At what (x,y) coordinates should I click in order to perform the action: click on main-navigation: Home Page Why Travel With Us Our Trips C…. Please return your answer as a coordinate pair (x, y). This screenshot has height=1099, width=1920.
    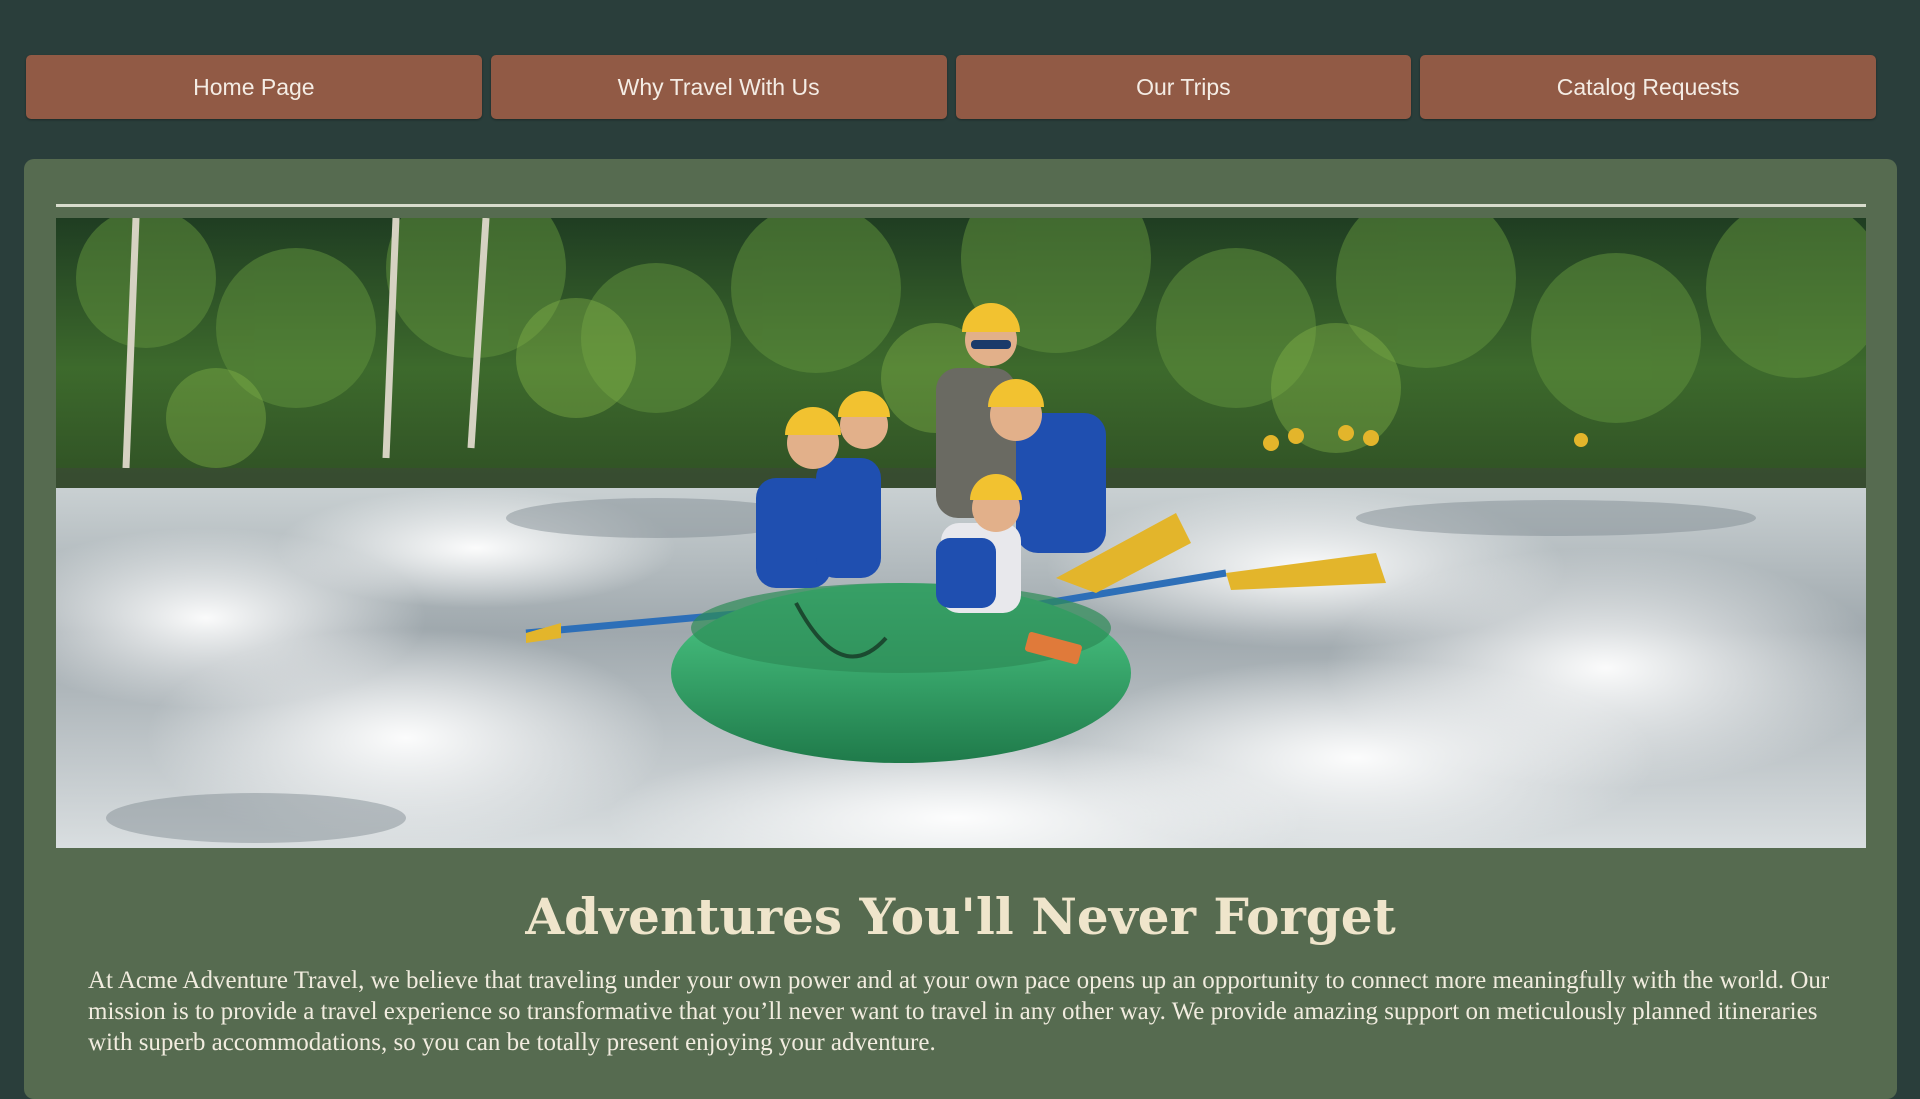
    Looking at the image, I should click on (951, 87).